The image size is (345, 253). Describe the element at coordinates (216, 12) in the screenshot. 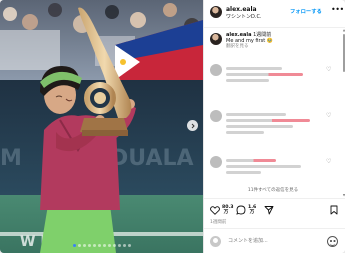

I see `author-avatar` at that location.